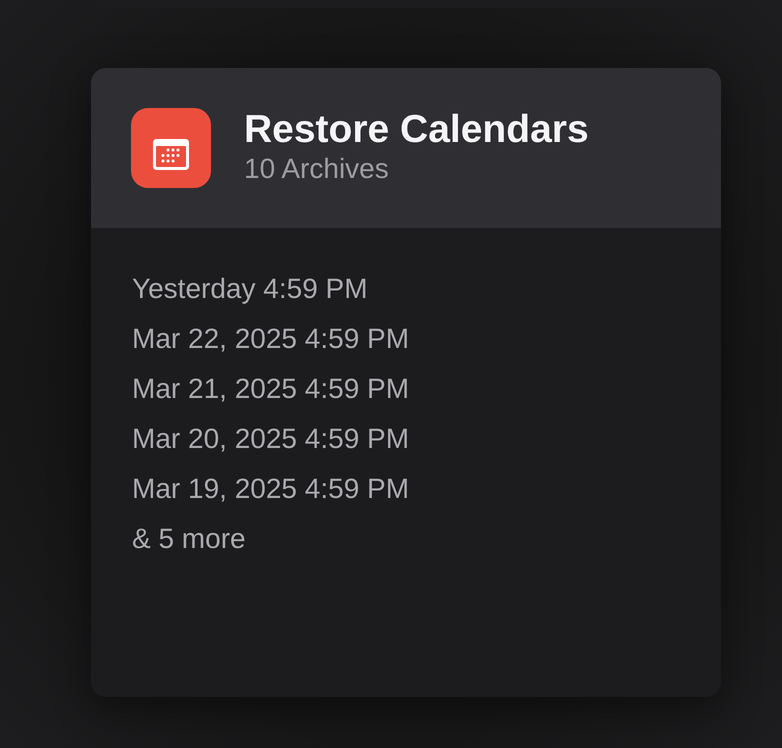 Image resolution: width=782 pixels, height=748 pixels. Describe the element at coordinates (271, 339) in the screenshot. I see `archive-item: Mar 22, 2025 4:59 PM` at that location.